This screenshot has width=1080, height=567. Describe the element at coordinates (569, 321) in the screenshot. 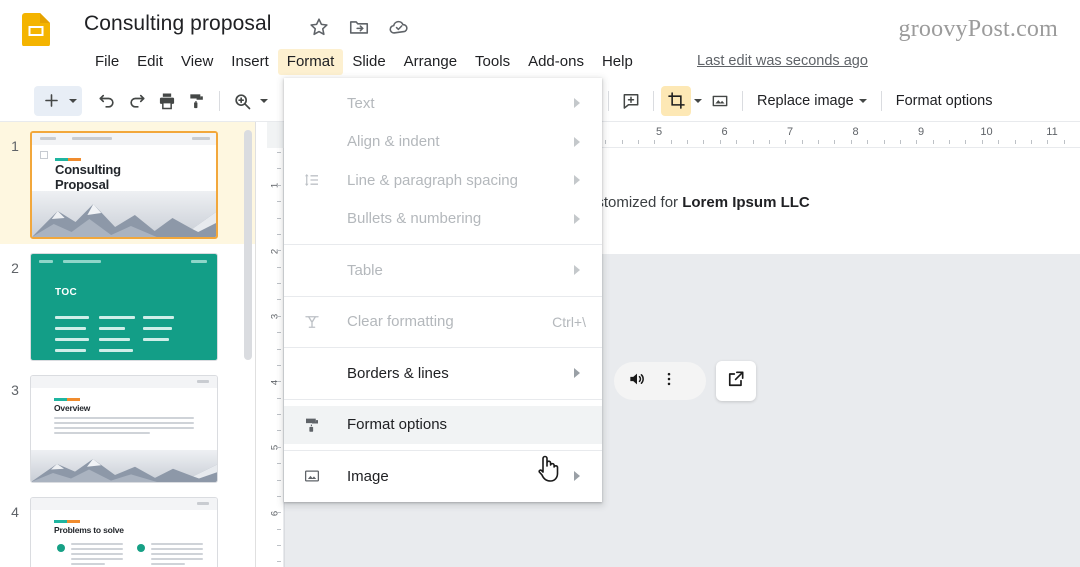

I see `menu-item-shortcut: Ctrl+\` at that location.